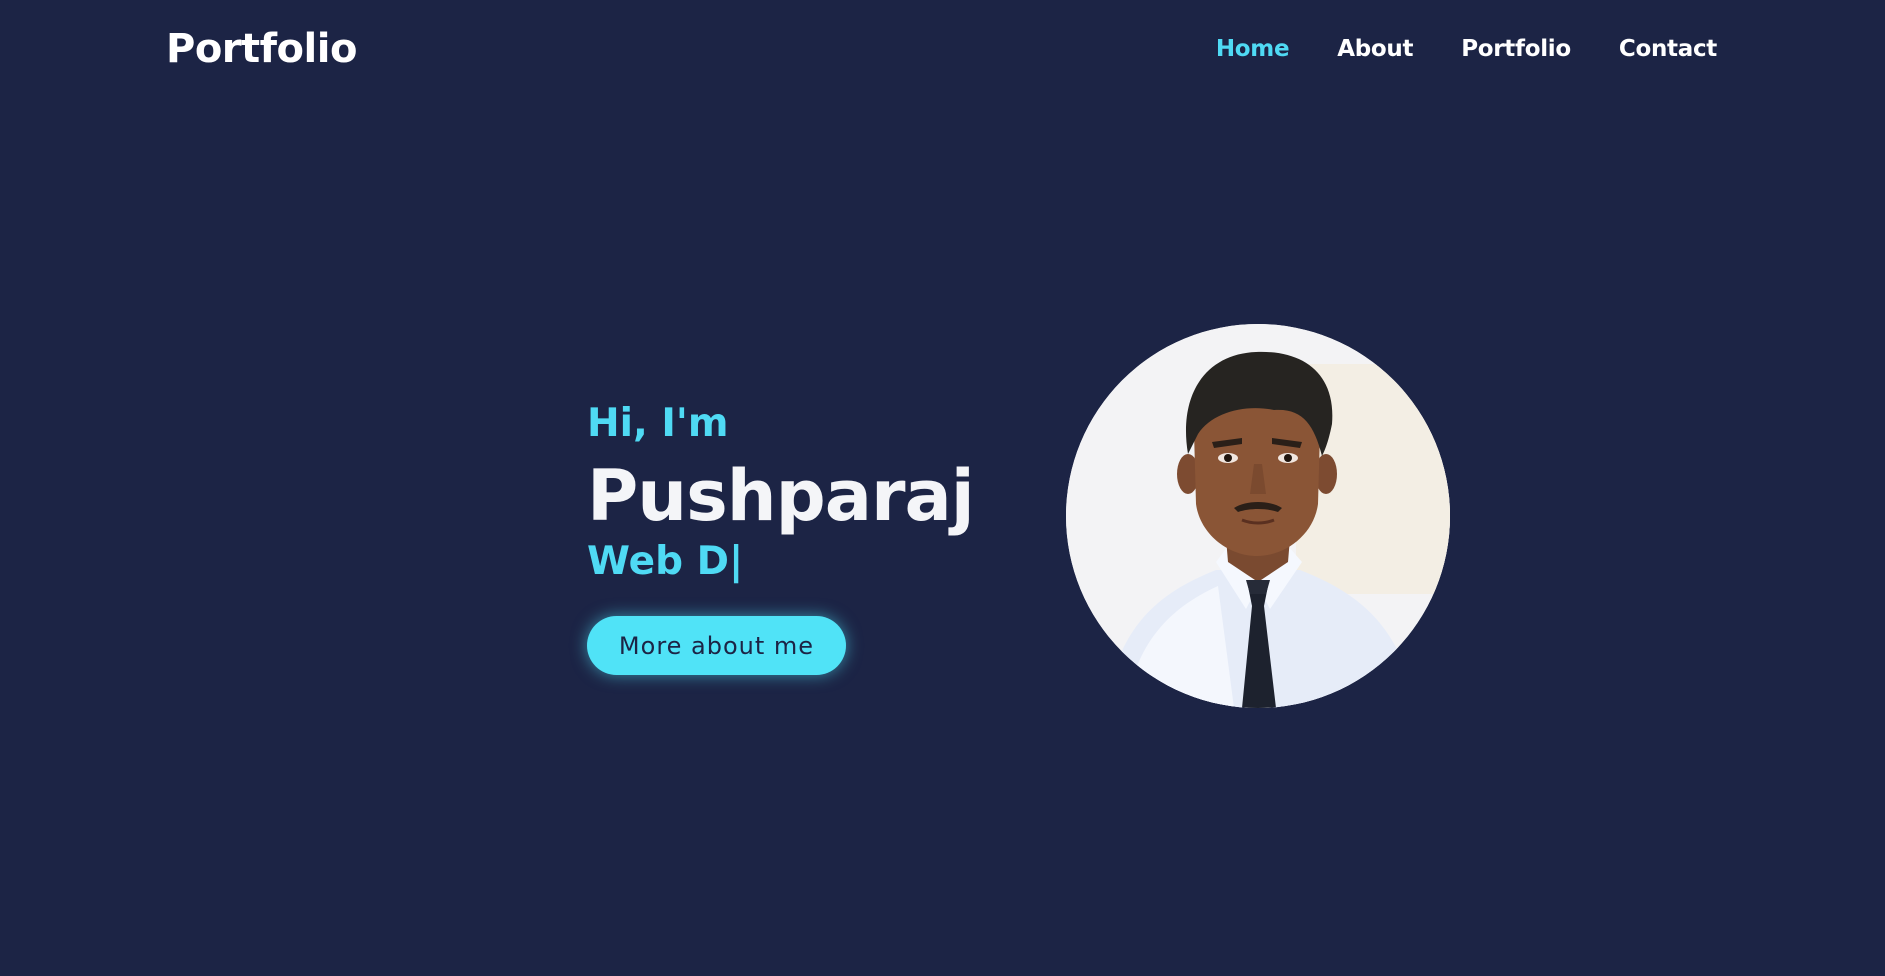 The width and height of the screenshot is (1885, 976). I want to click on main-nav: Home About Portfolio Contact, so click(1466, 49).